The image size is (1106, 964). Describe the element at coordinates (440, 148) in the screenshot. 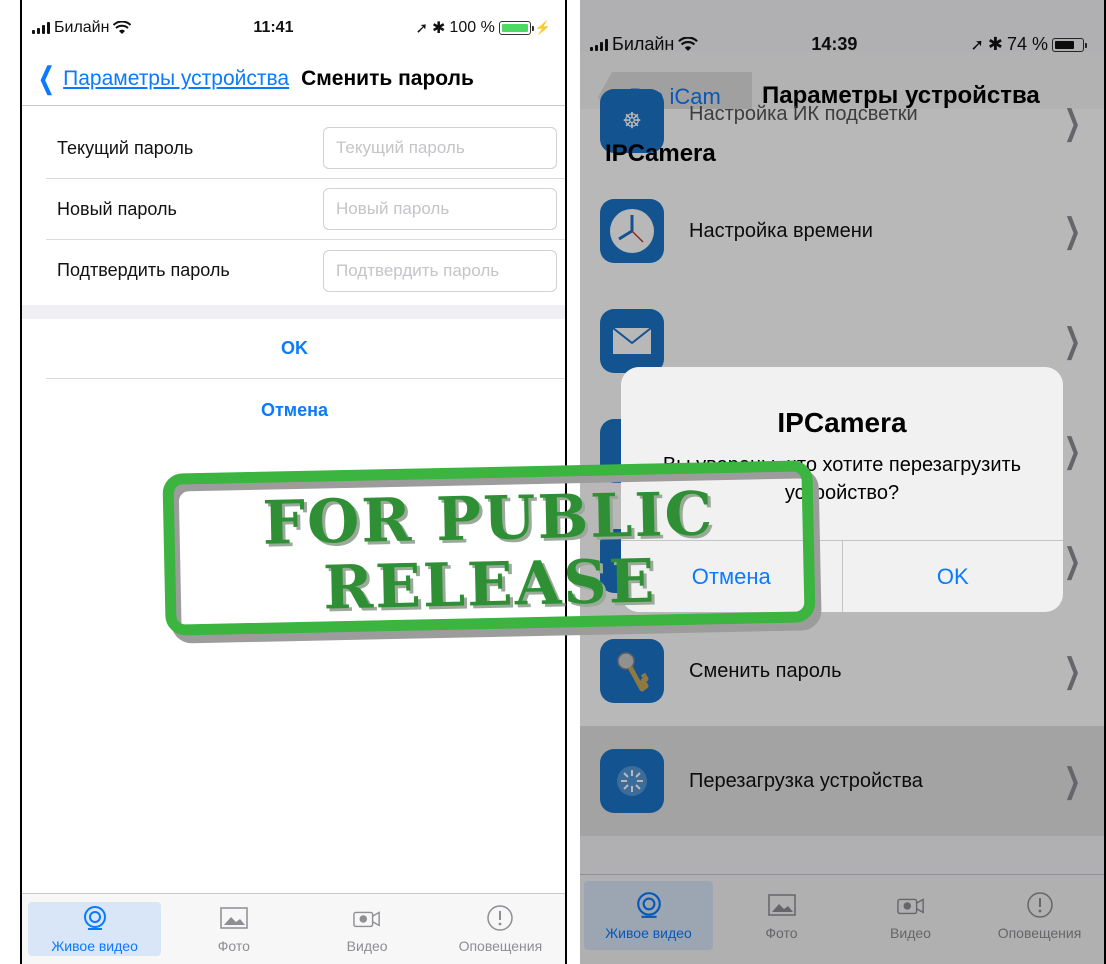

I see `current-password-input: Текущий пароль` at that location.